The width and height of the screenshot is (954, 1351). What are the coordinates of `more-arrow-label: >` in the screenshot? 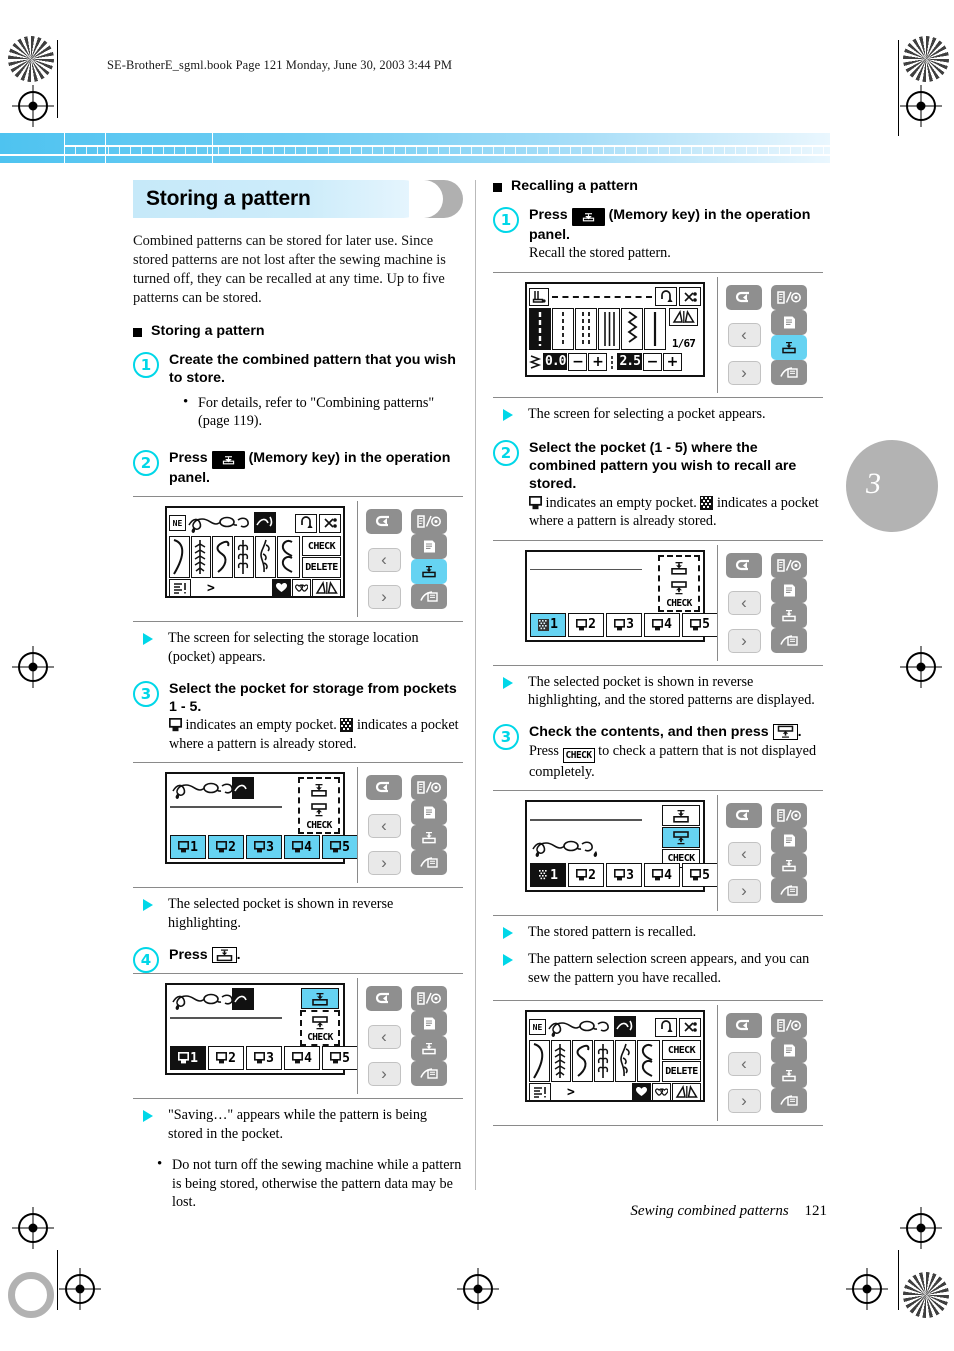 It's located at (211, 588).